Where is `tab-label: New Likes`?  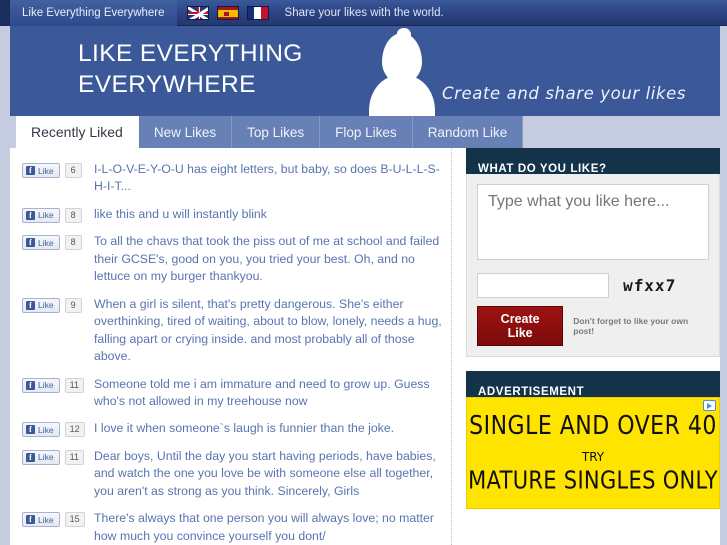
tab-label: New Likes is located at coordinates (185, 132).